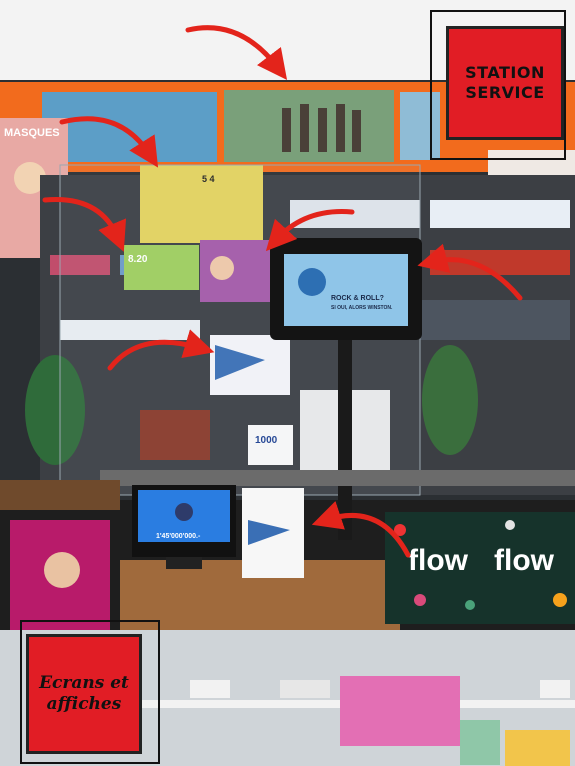 The image size is (575, 766). What do you see at coordinates (345, 440) in the screenshot?
I see `tablet-stand` at bounding box center [345, 440].